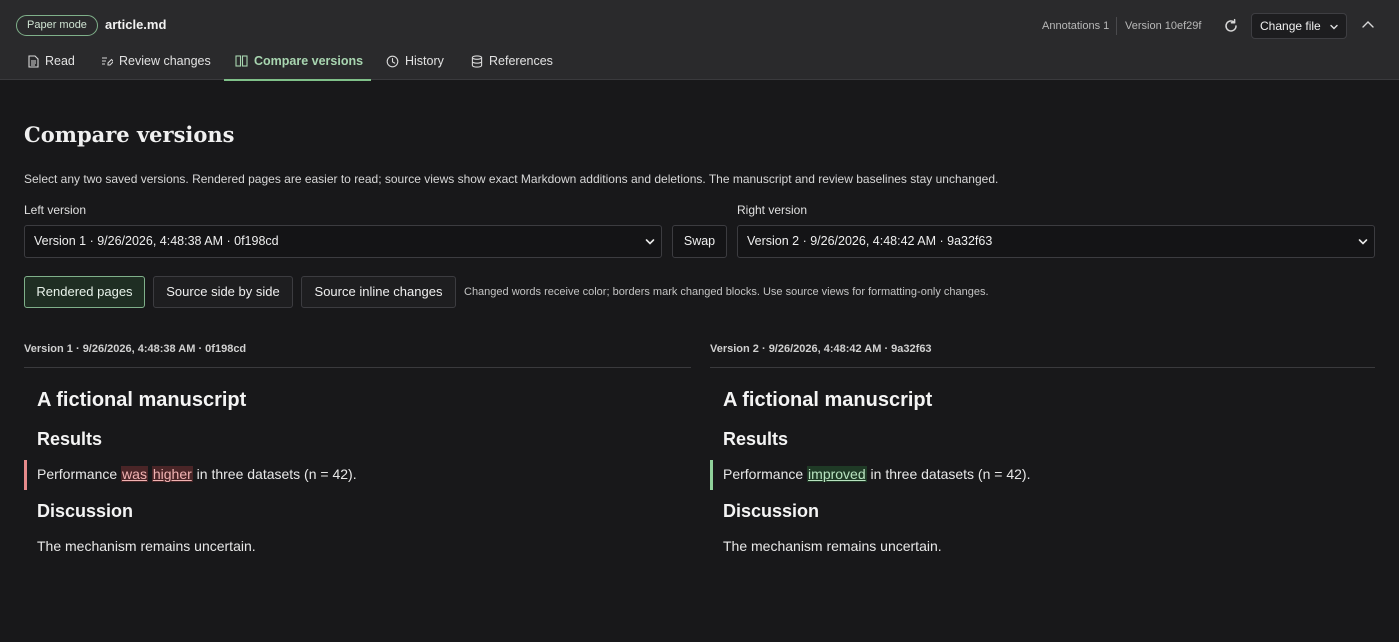  What do you see at coordinates (711, 475) in the screenshot?
I see `insertion-block-marker` at bounding box center [711, 475].